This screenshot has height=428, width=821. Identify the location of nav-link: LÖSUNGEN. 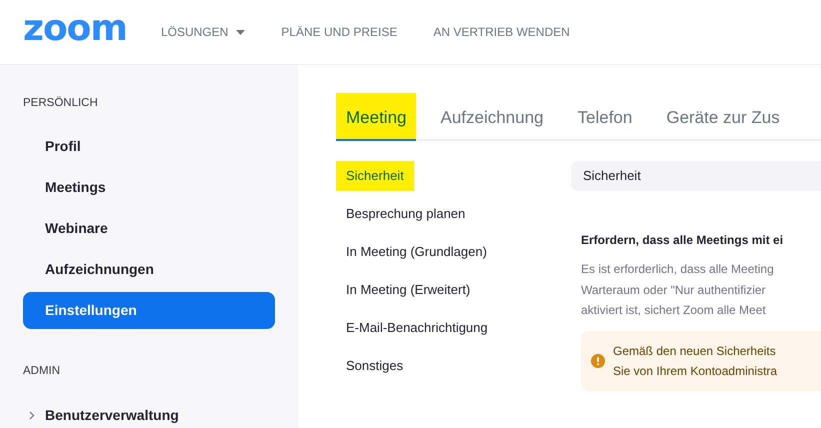
(203, 32).